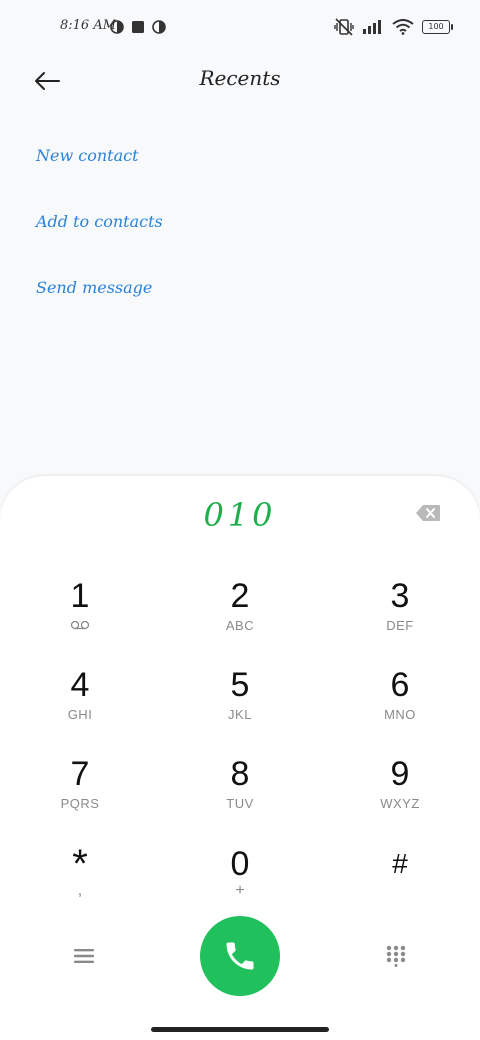 The image size is (480, 1040). What do you see at coordinates (87, 155) in the screenshot?
I see `new-contact-link: New contact` at bounding box center [87, 155].